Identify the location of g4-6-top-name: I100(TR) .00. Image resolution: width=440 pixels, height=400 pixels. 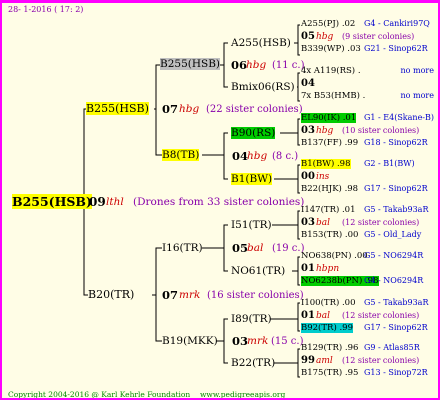
(328, 303).